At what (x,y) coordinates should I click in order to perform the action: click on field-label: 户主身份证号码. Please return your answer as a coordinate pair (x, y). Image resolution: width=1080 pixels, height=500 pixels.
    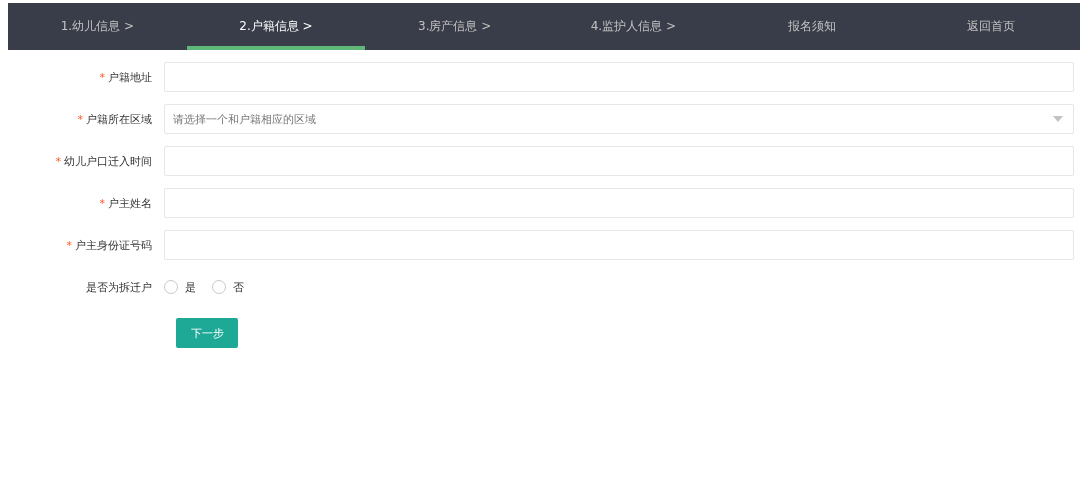
    Looking at the image, I should click on (113, 245).